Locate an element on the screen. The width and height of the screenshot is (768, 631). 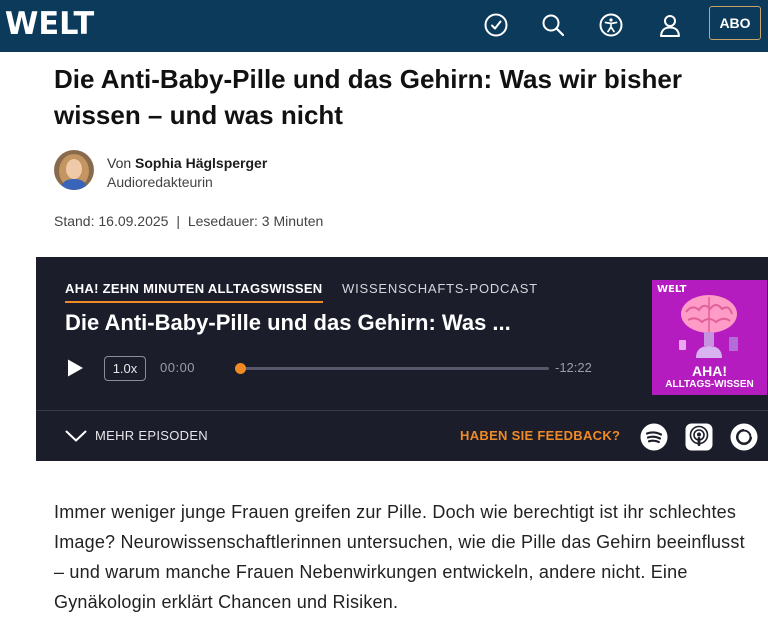
progress-slider is located at coordinates (392, 368).